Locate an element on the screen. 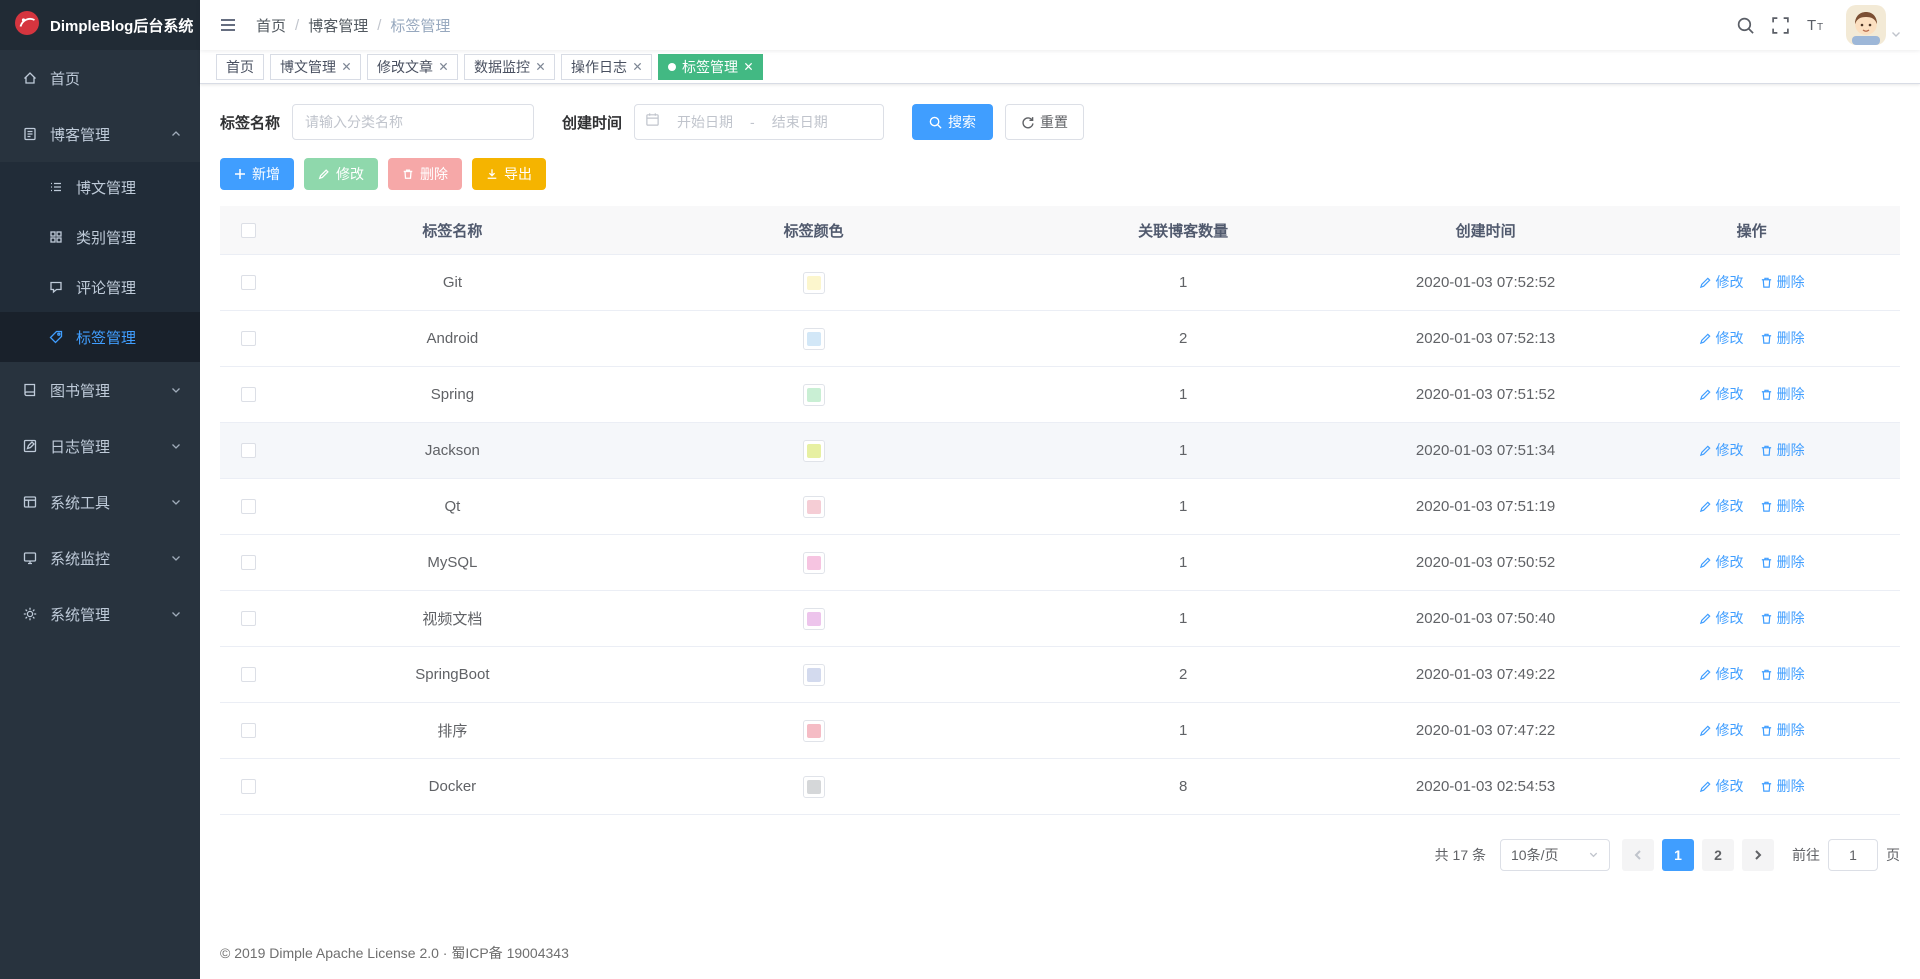 The height and width of the screenshot is (979, 1920). column-header-name: 标签名称 is located at coordinates (452, 231).